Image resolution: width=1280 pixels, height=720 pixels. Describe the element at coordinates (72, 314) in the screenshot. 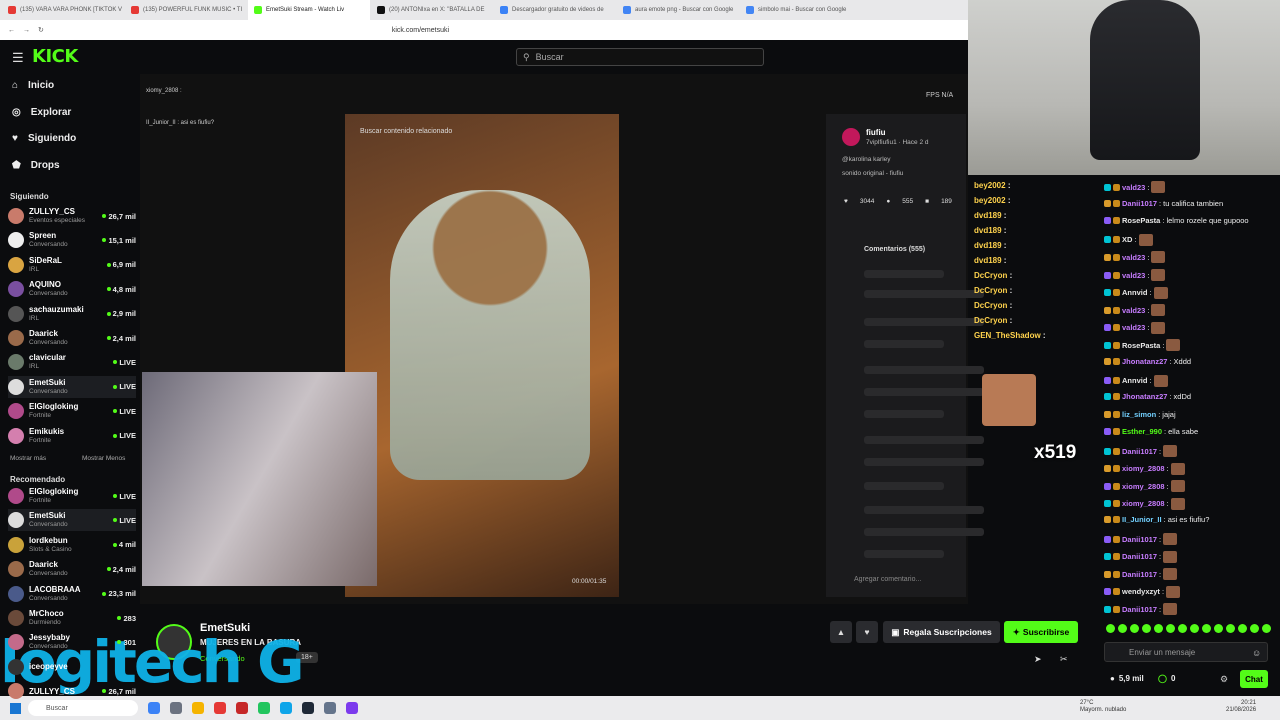

I see `channel-item: sachauzumaki IRL 2,9 mil` at that location.